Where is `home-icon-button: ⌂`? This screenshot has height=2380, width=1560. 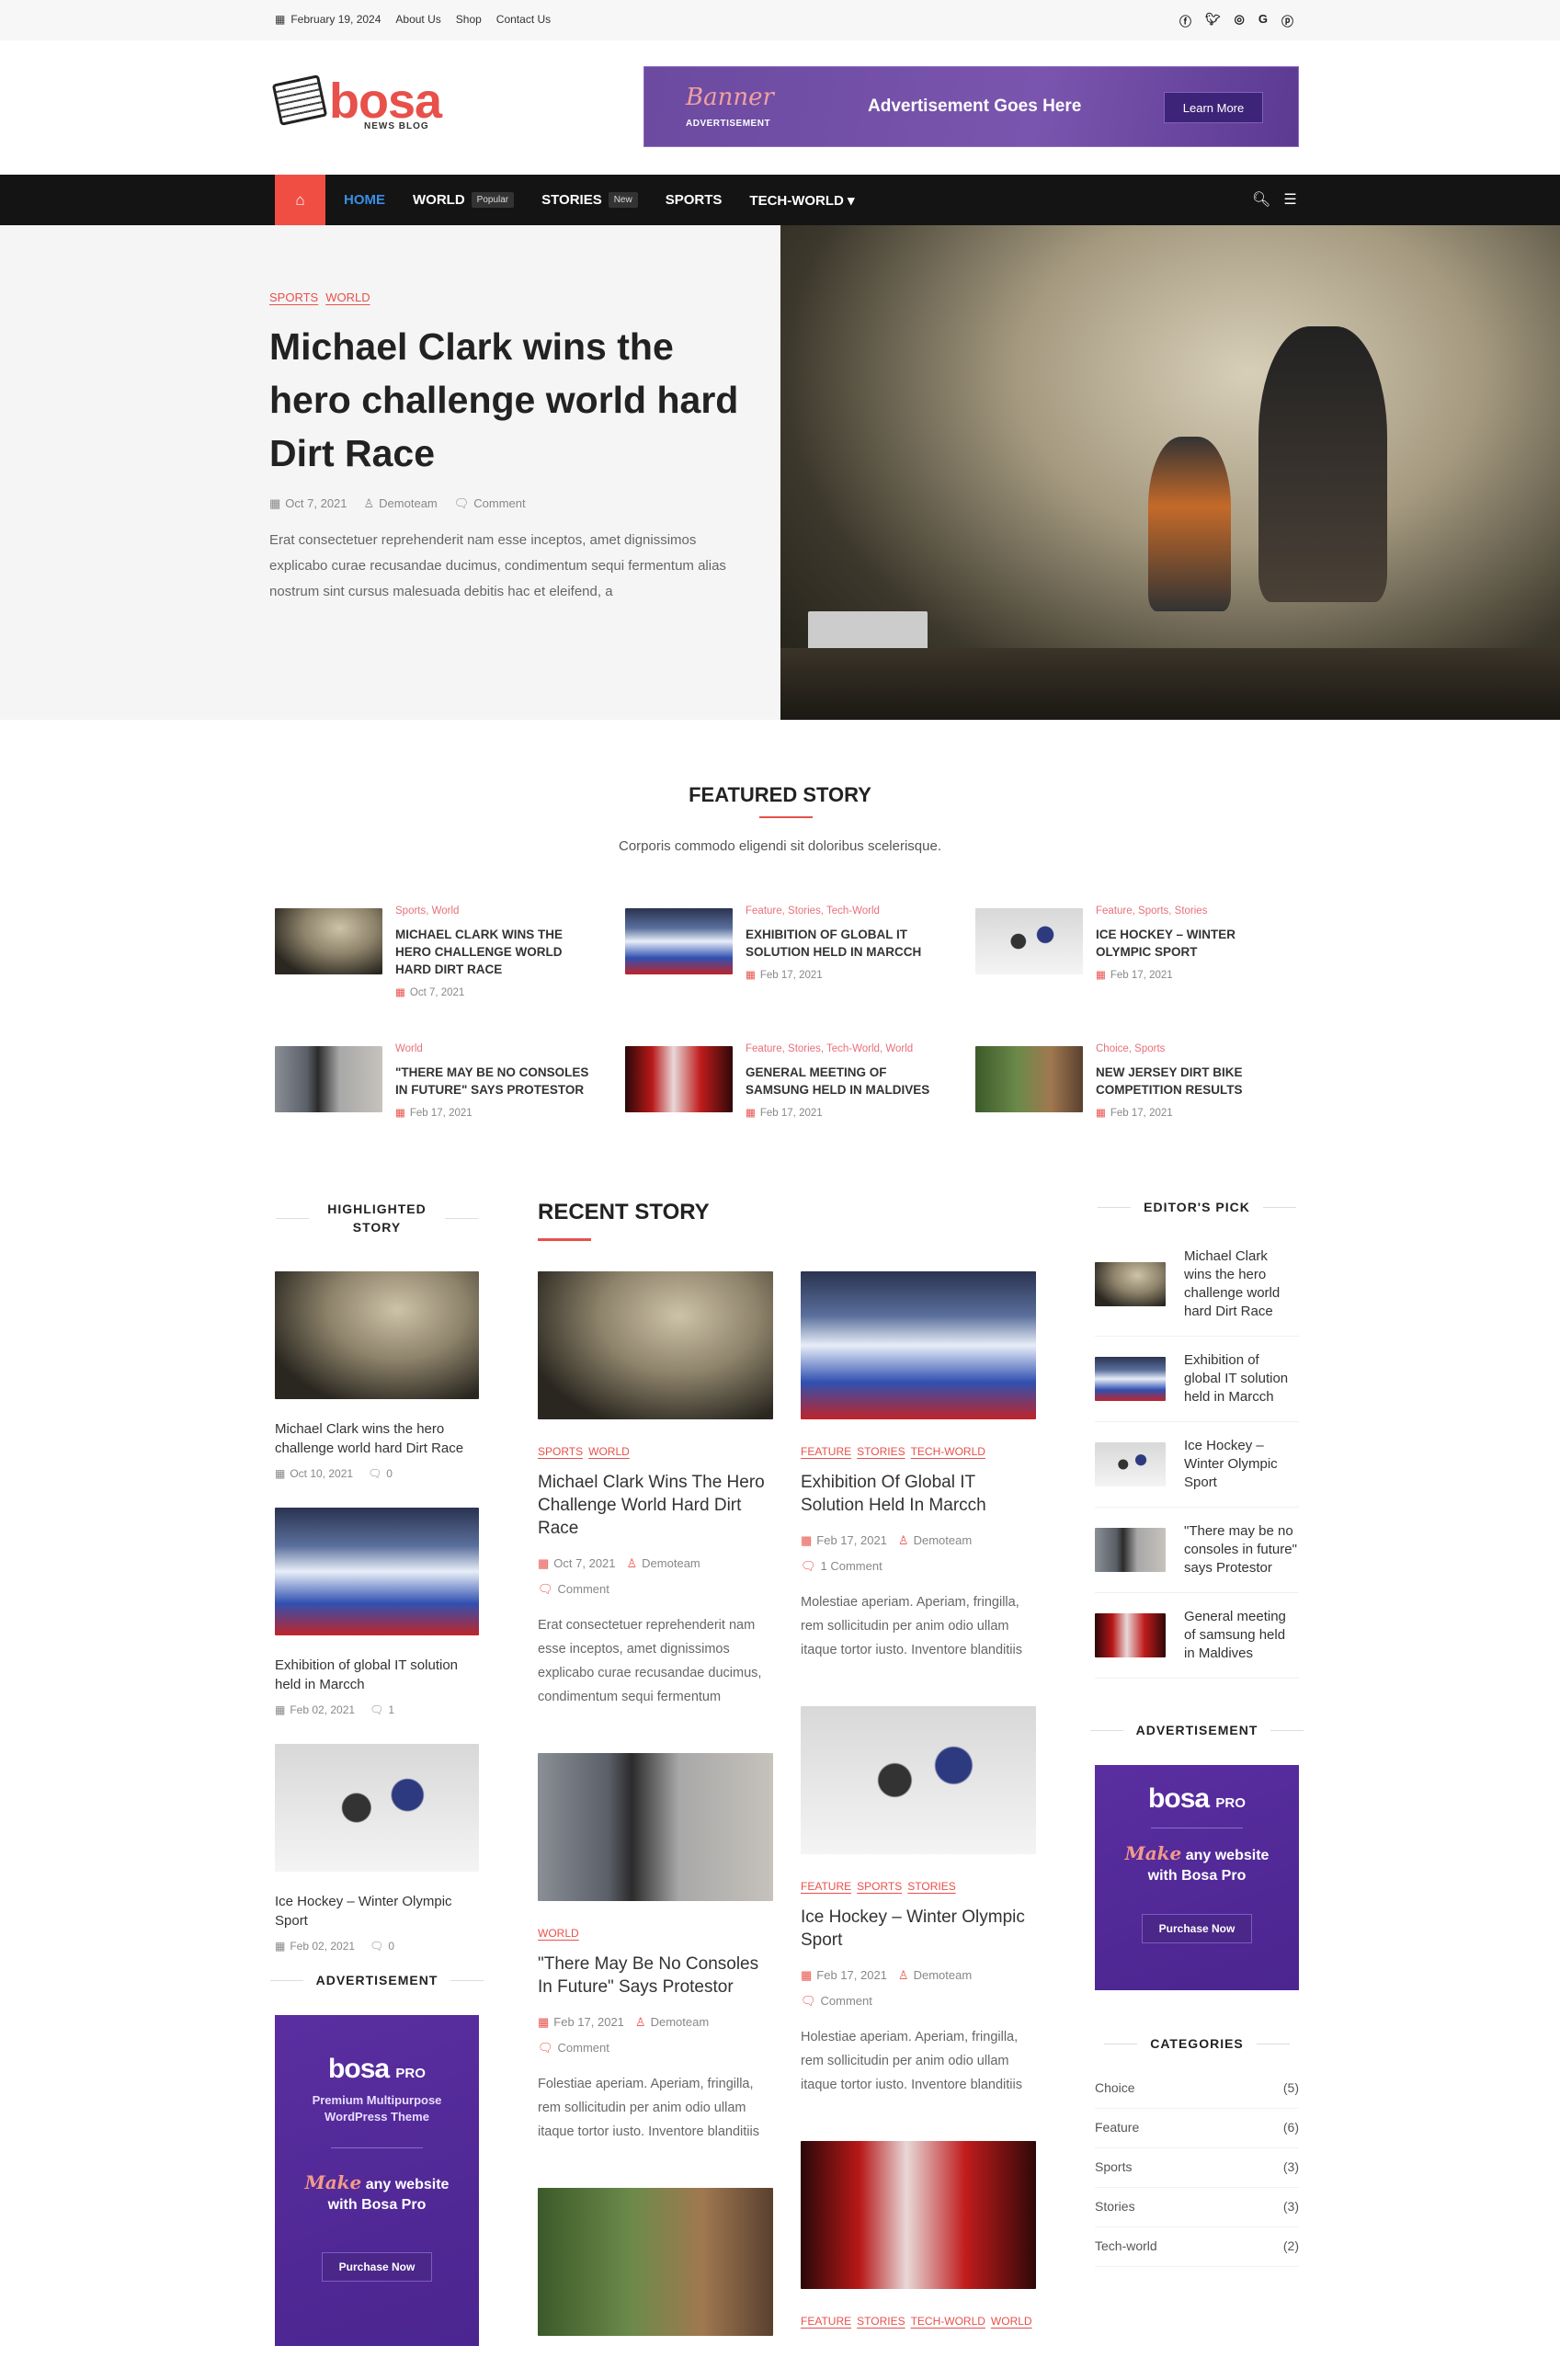 home-icon-button: ⌂ is located at coordinates (300, 200).